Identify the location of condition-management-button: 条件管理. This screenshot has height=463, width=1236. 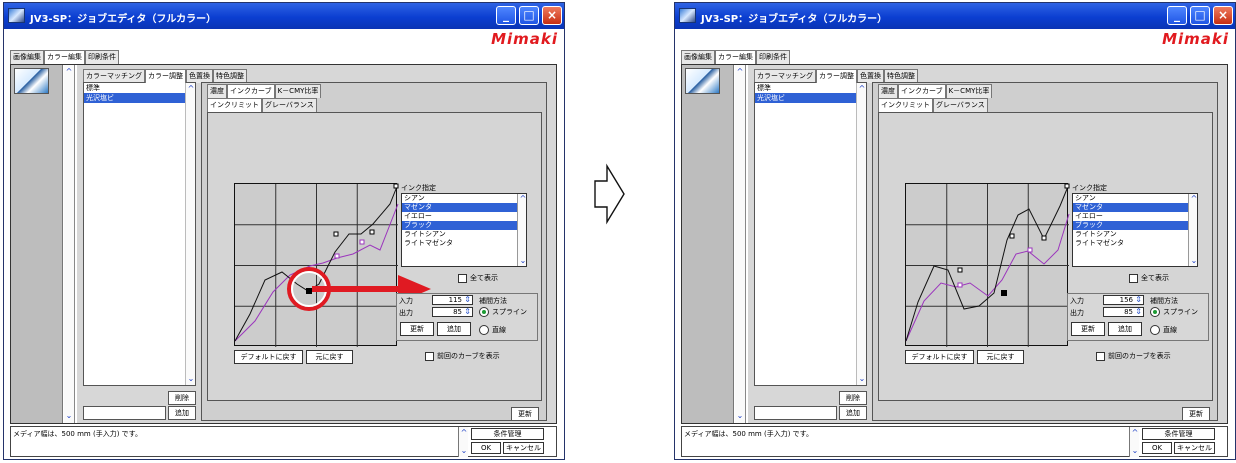
(1178, 434).